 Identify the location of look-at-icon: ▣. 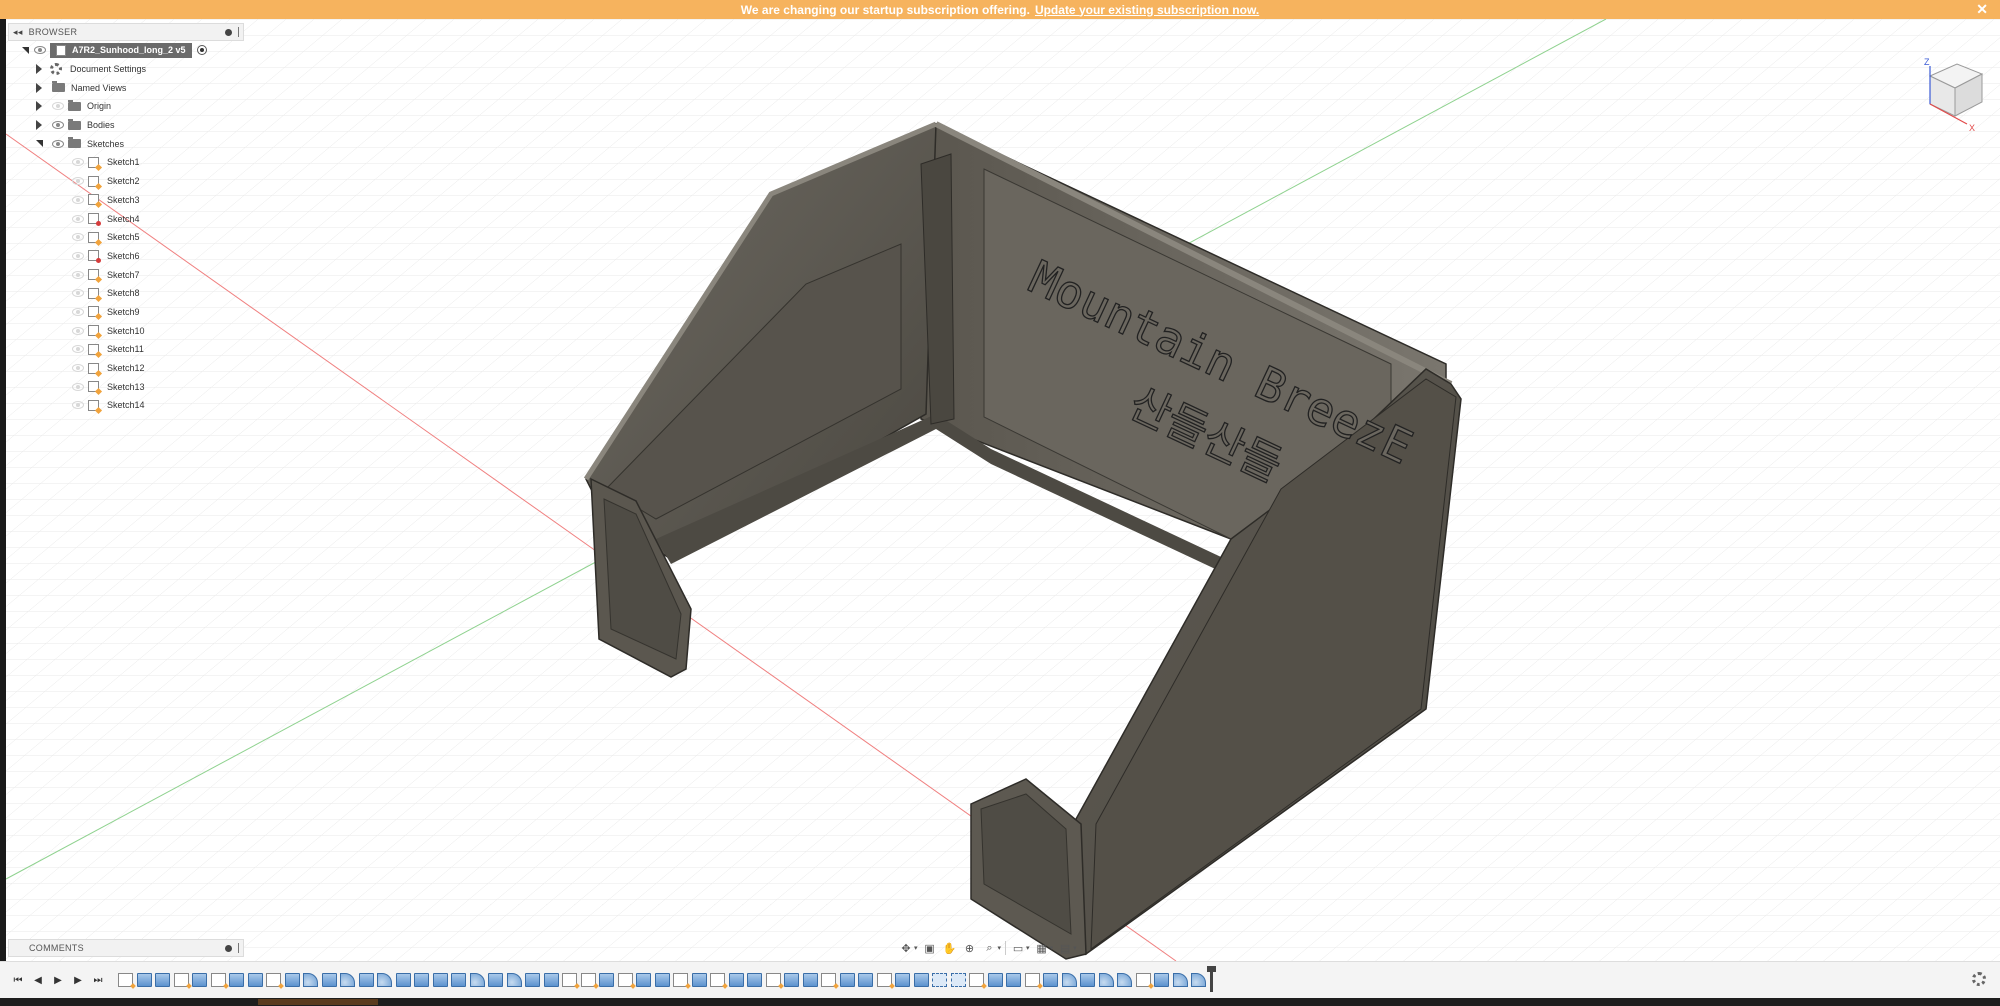
(930, 948).